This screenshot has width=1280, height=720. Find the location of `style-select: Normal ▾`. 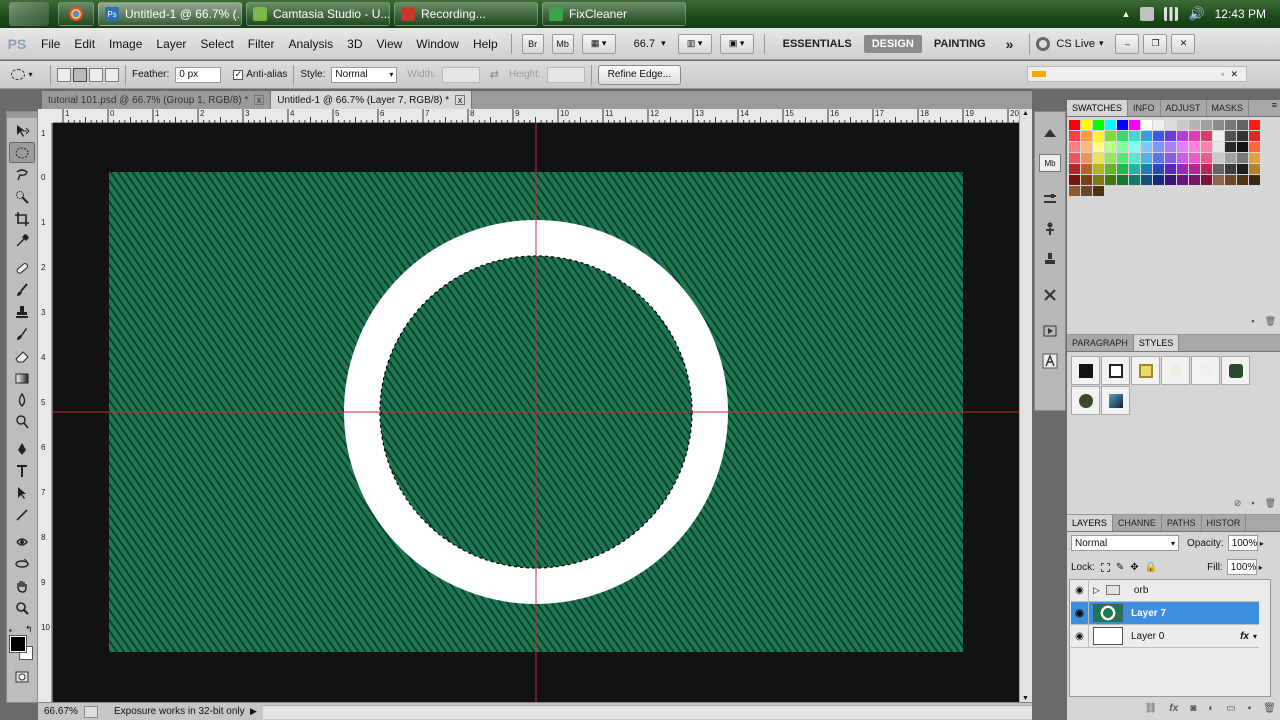

style-select: Normal ▾ is located at coordinates (364, 74).